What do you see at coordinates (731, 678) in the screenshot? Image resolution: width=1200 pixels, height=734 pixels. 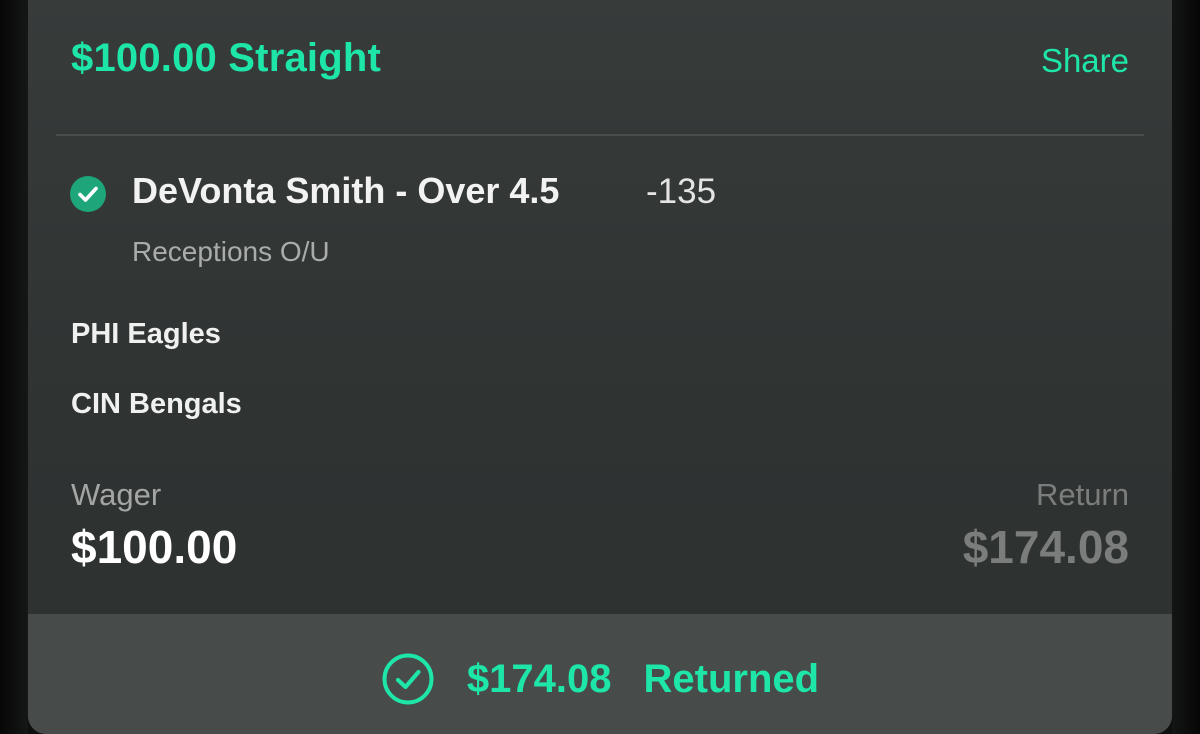 I see `settlement-status: Returned` at bounding box center [731, 678].